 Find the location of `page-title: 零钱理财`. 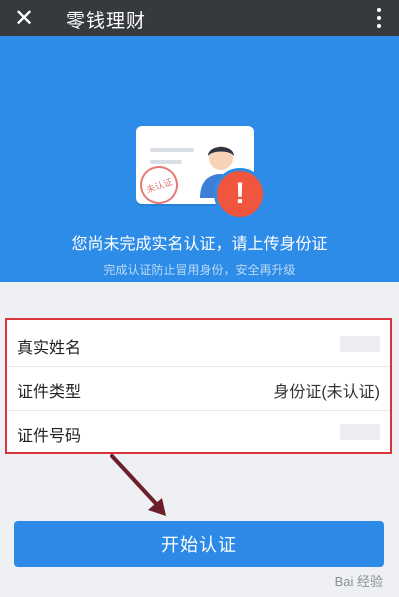

page-title: 零钱理财 is located at coordinates (106, 21).